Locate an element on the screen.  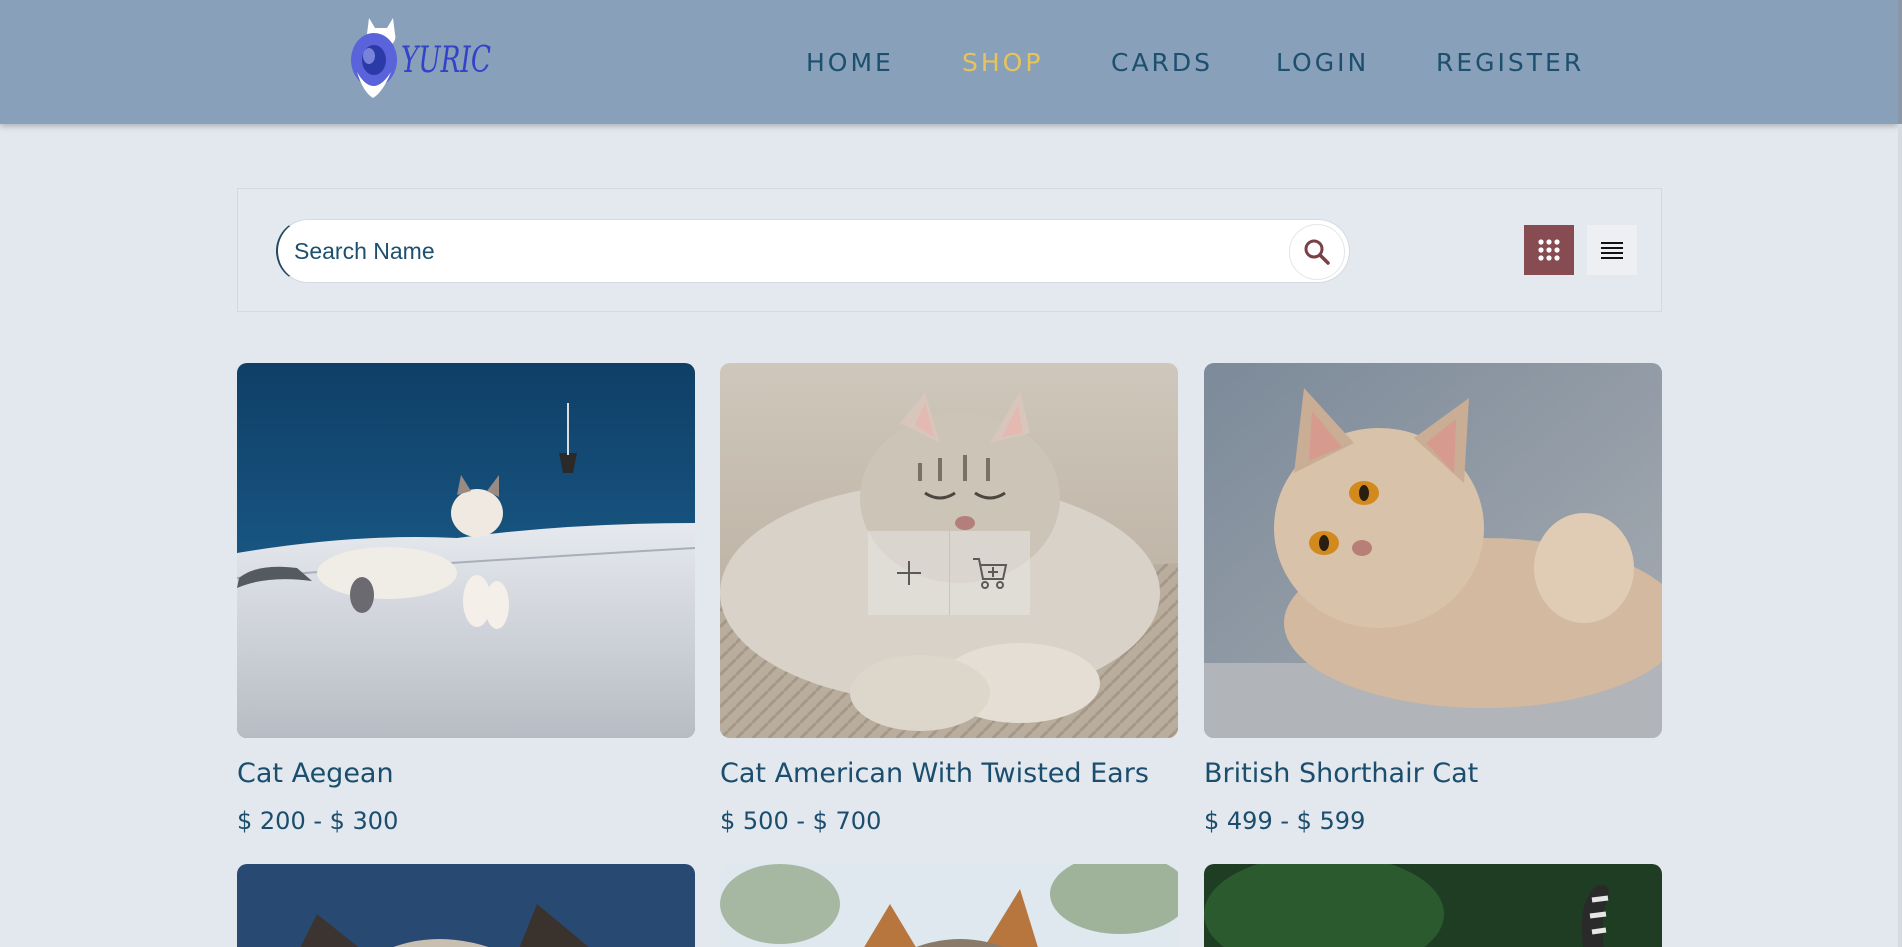
product-card: Cat Aegean $ 200 - $ 300 is located at coordinates (466, 599).